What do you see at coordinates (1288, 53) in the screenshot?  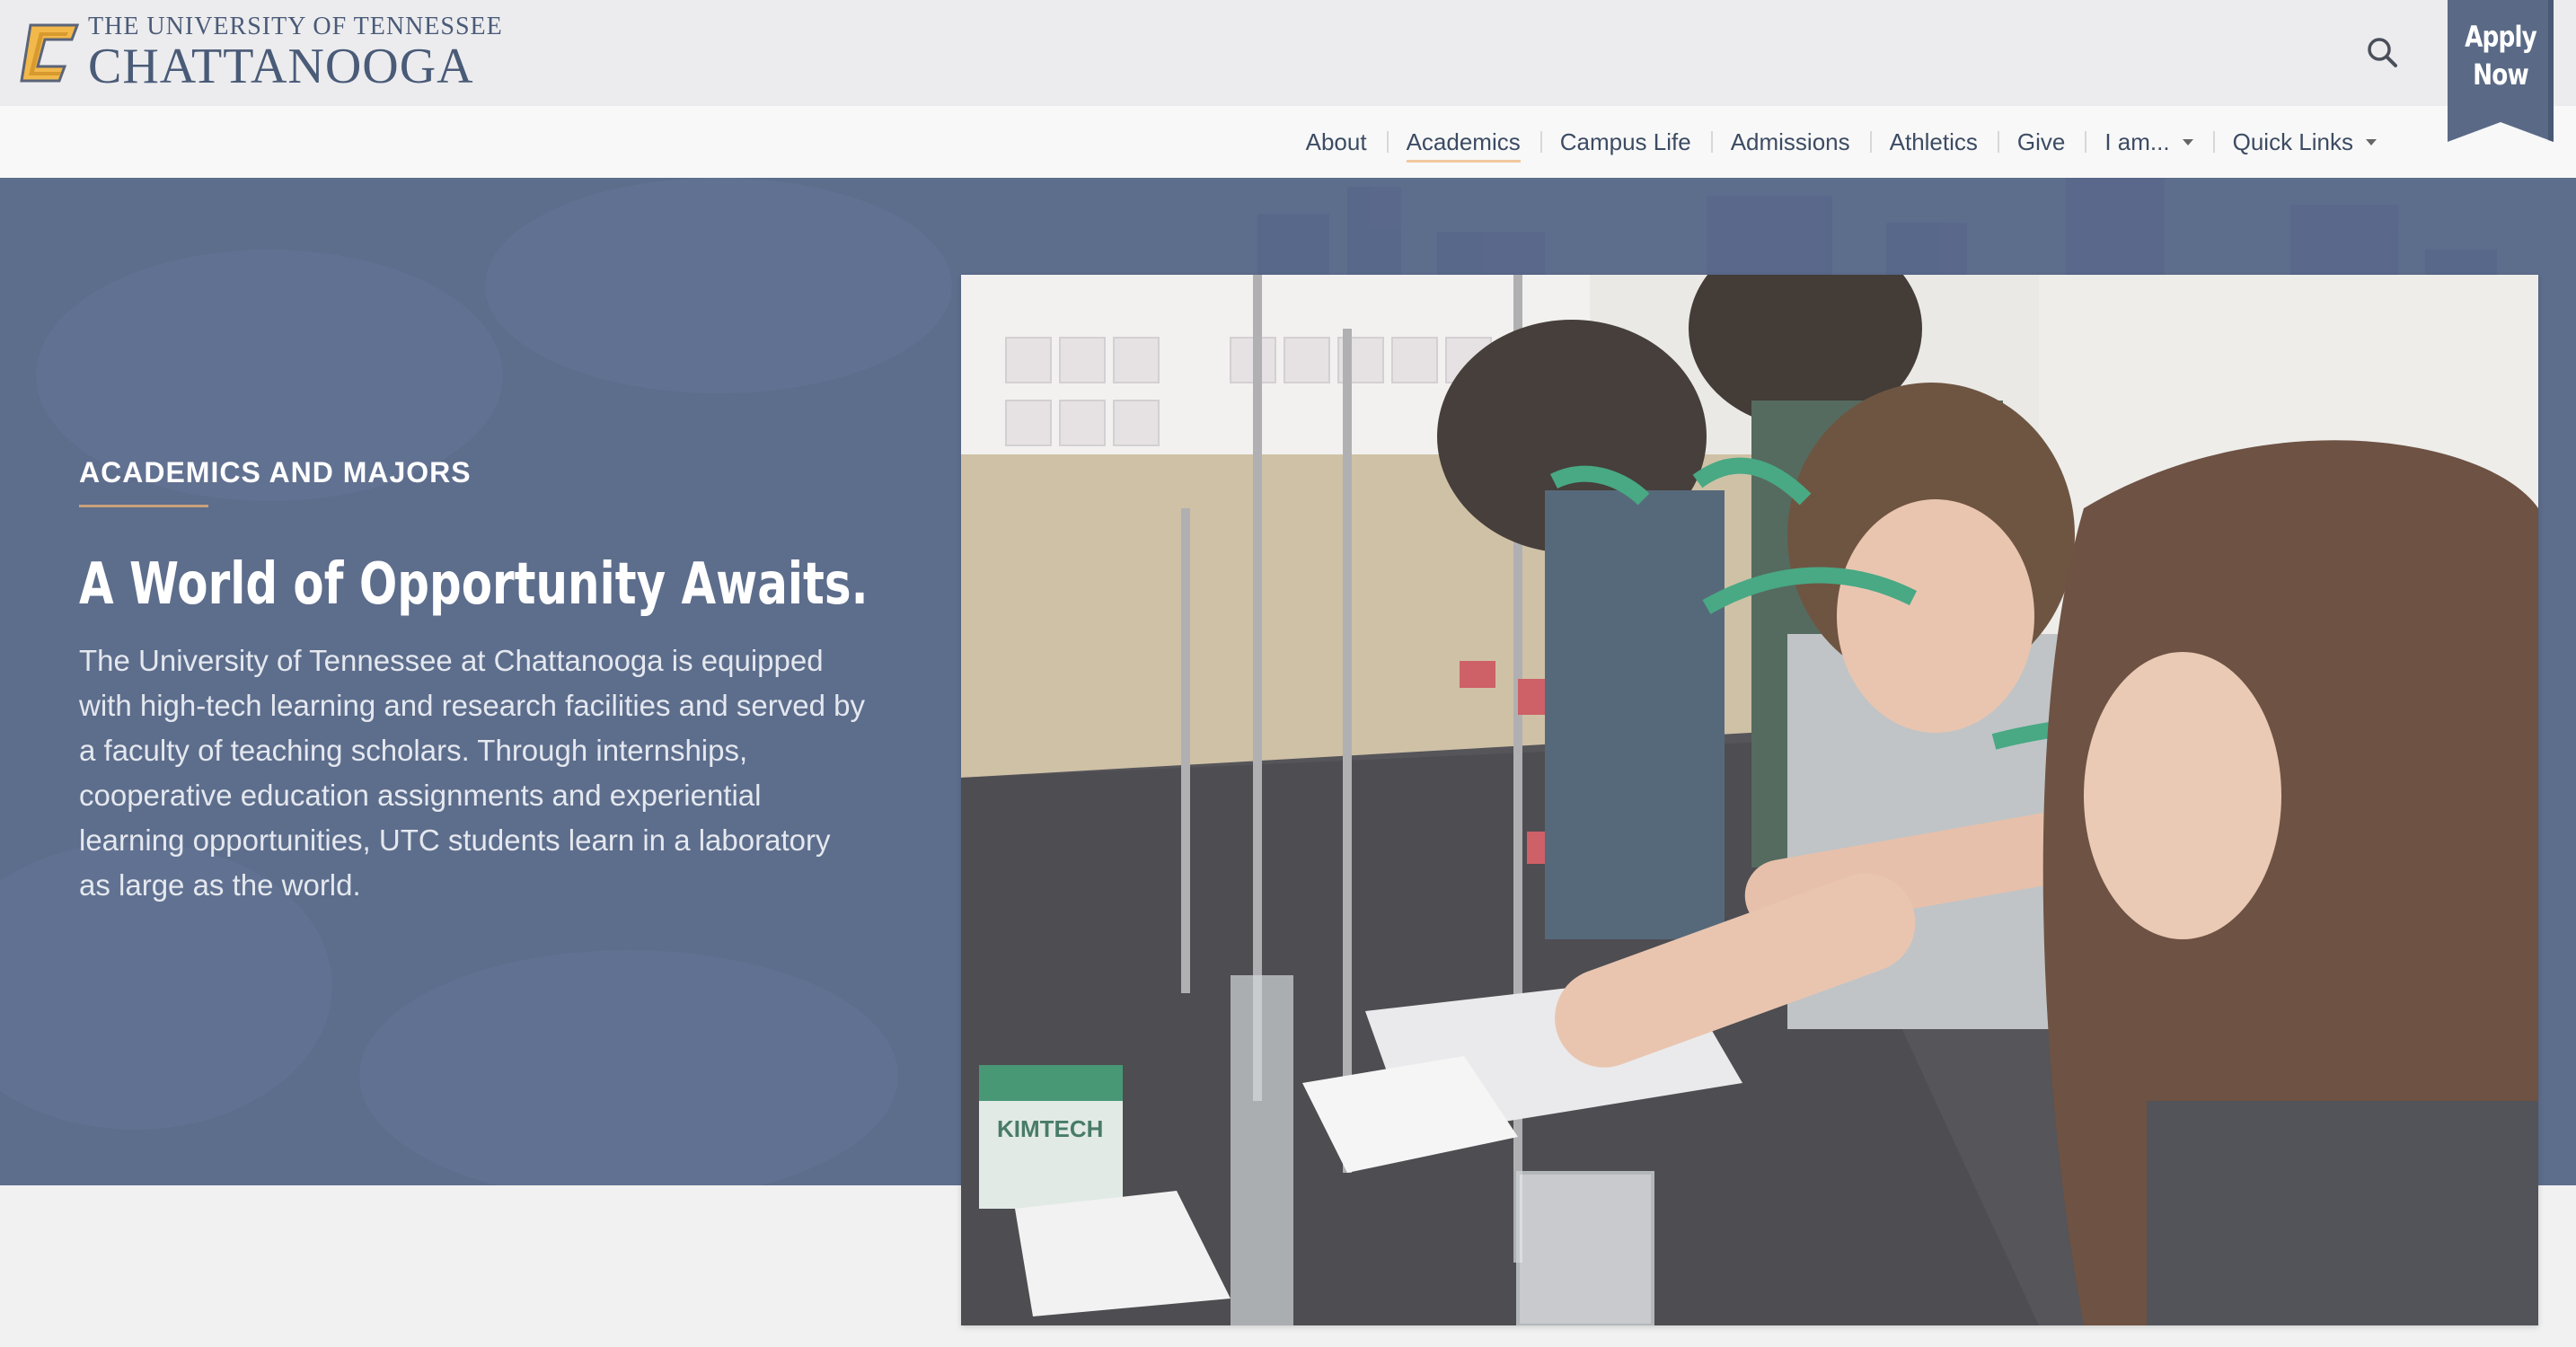 I see `site-header: THE UNIVERSITY OF TENNESSEE CHATTANOOGA` at bounding box center [1288, 53].